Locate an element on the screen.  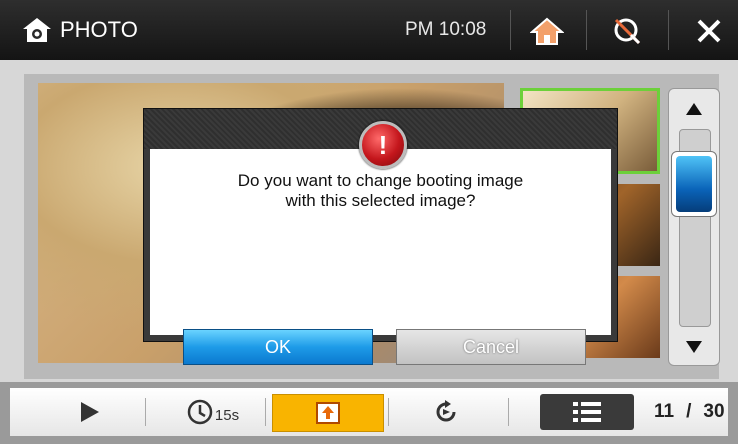
arrow-down-icon is located at coordinates (694, 347).